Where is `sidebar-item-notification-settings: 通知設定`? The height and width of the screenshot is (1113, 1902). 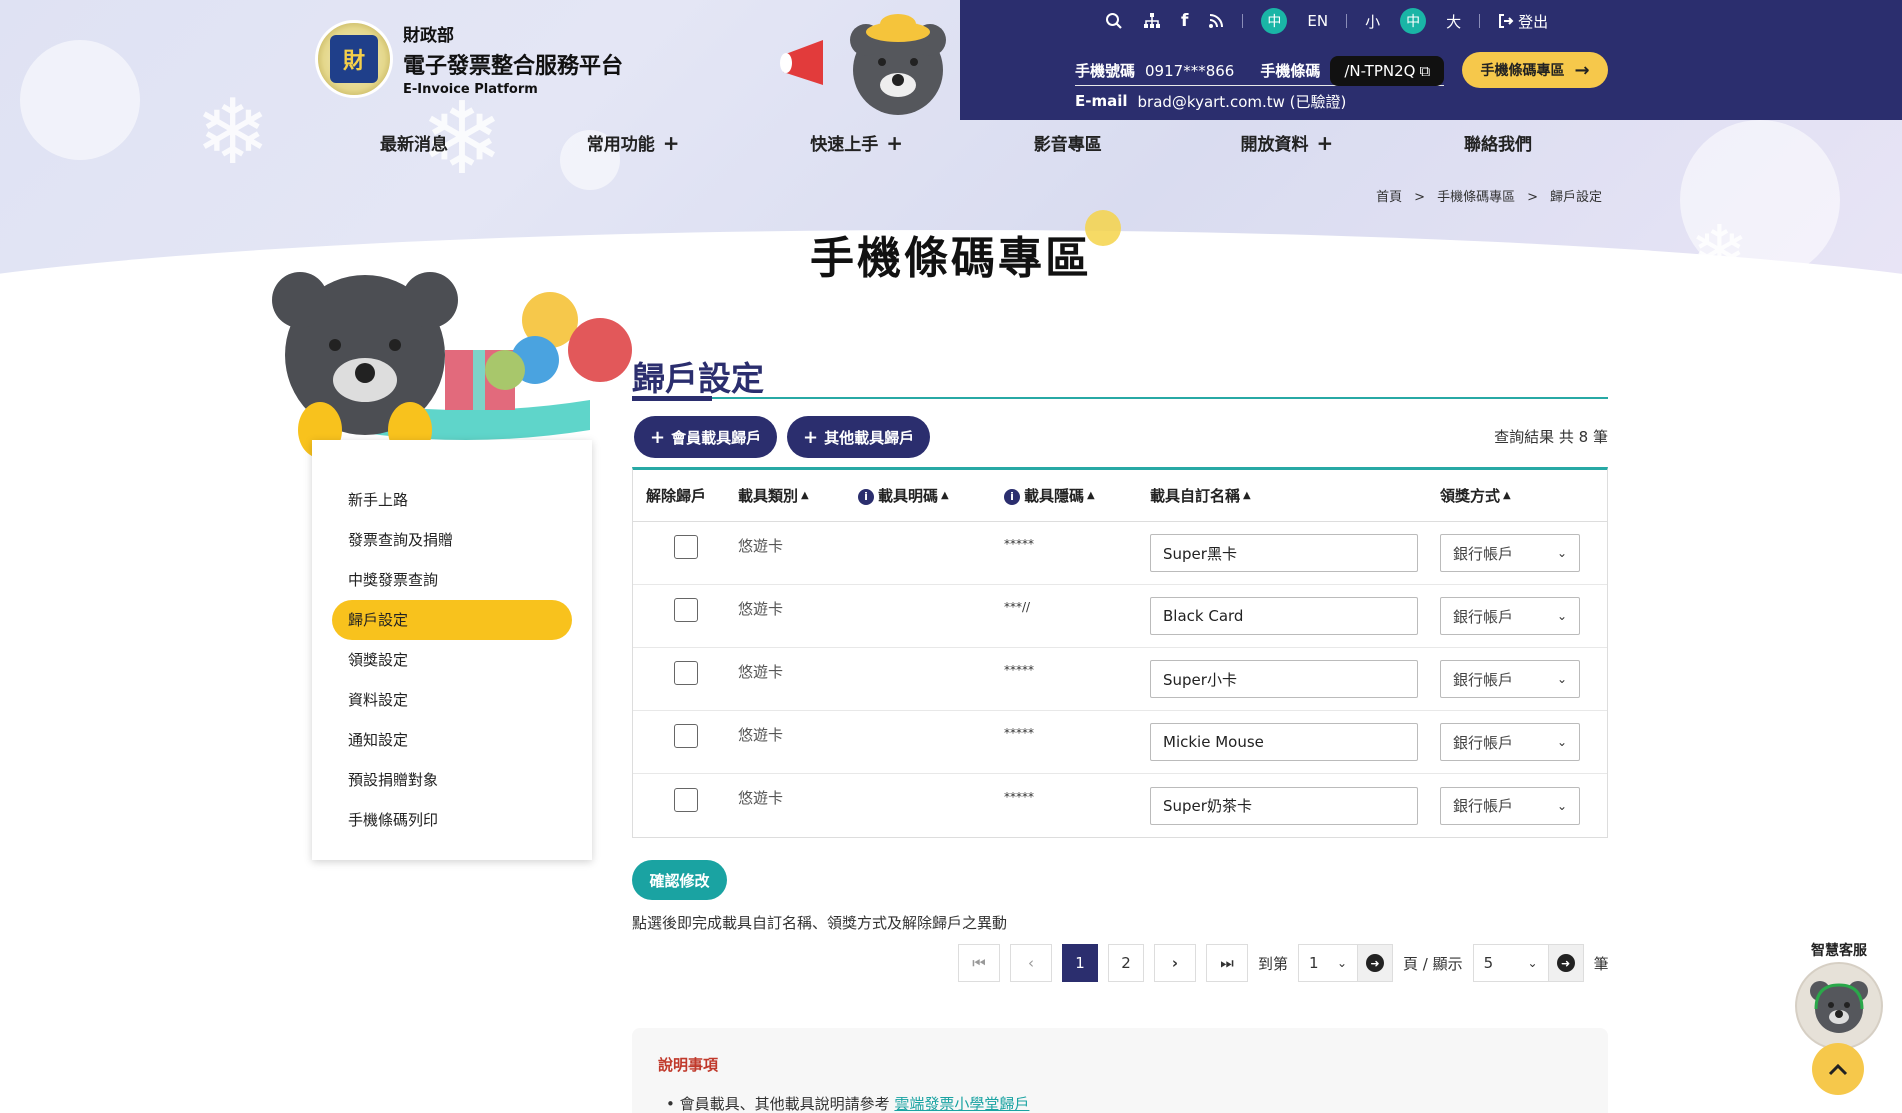
sidebar-item-notification-settings: 通知設定 is located at coordinates (452, 740).